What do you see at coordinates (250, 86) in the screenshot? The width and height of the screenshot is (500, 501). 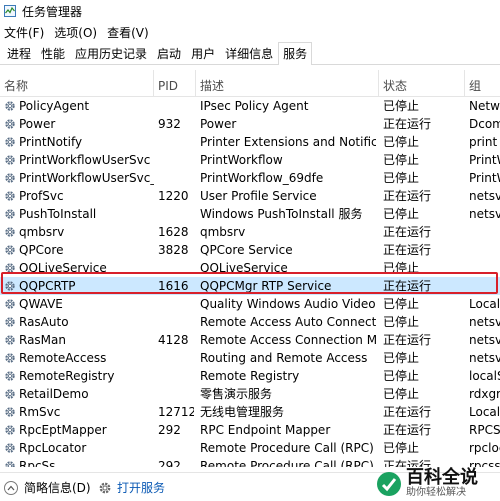 I see `column-header-row: 名称 PID 描述 状态 组` at bounding box center [250, 86].